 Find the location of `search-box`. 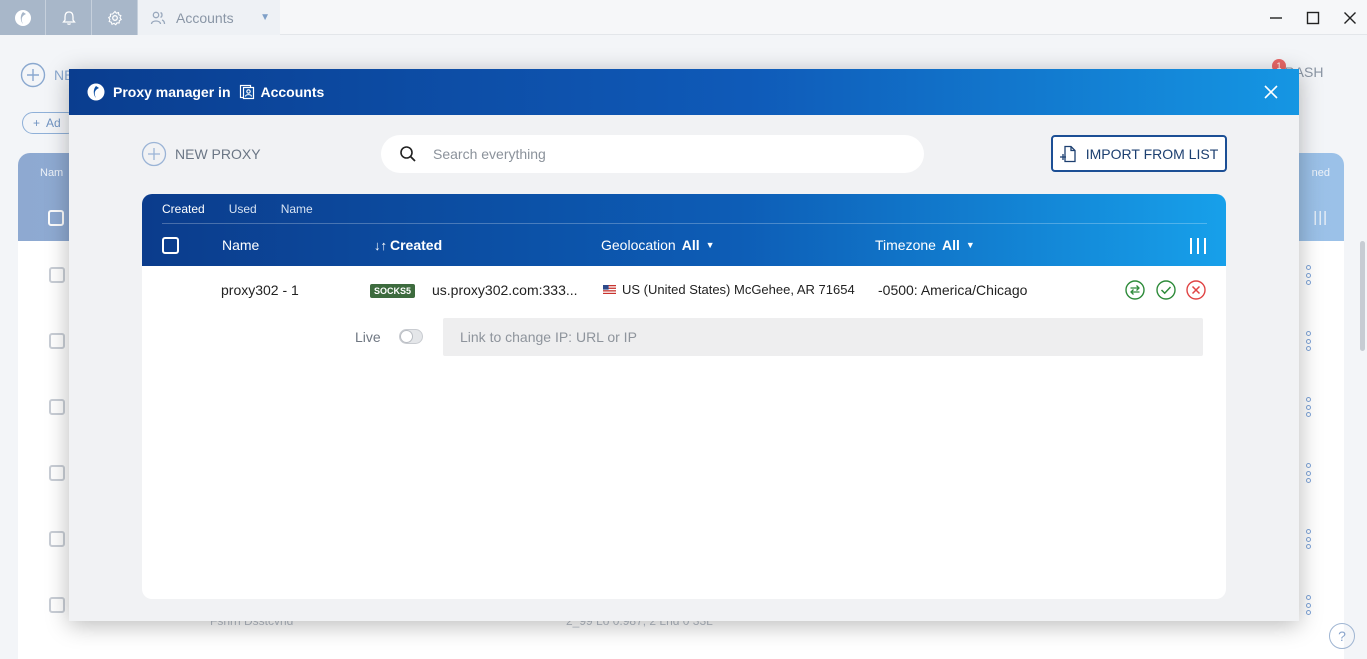

search-box is located at coordinates (652, 154).